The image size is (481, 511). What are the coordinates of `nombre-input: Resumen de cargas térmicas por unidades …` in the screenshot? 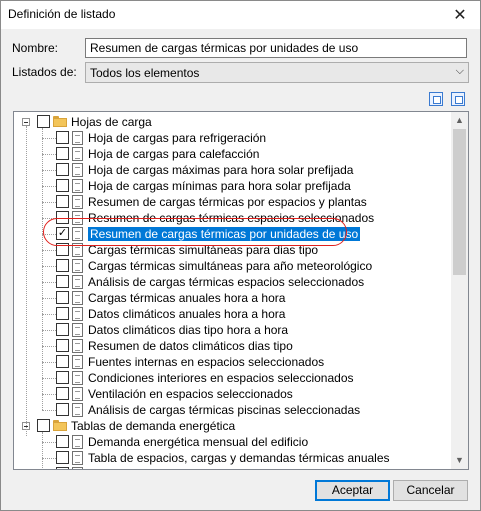 It's located at (276, 48).